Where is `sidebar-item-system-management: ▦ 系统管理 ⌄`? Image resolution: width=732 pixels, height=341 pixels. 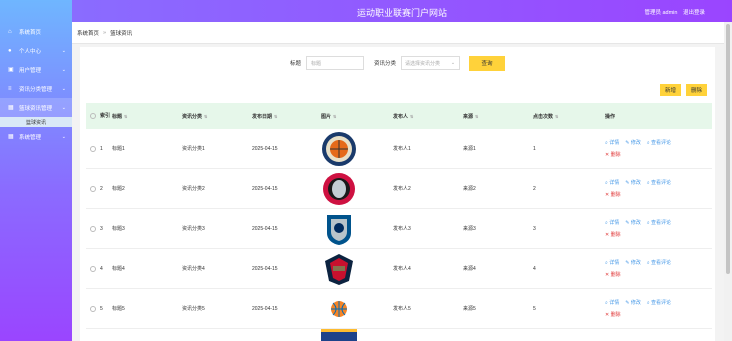
sidebar-item-system-management: ▦ 系统管理 ⌄ is located at coordinates (36, 136).